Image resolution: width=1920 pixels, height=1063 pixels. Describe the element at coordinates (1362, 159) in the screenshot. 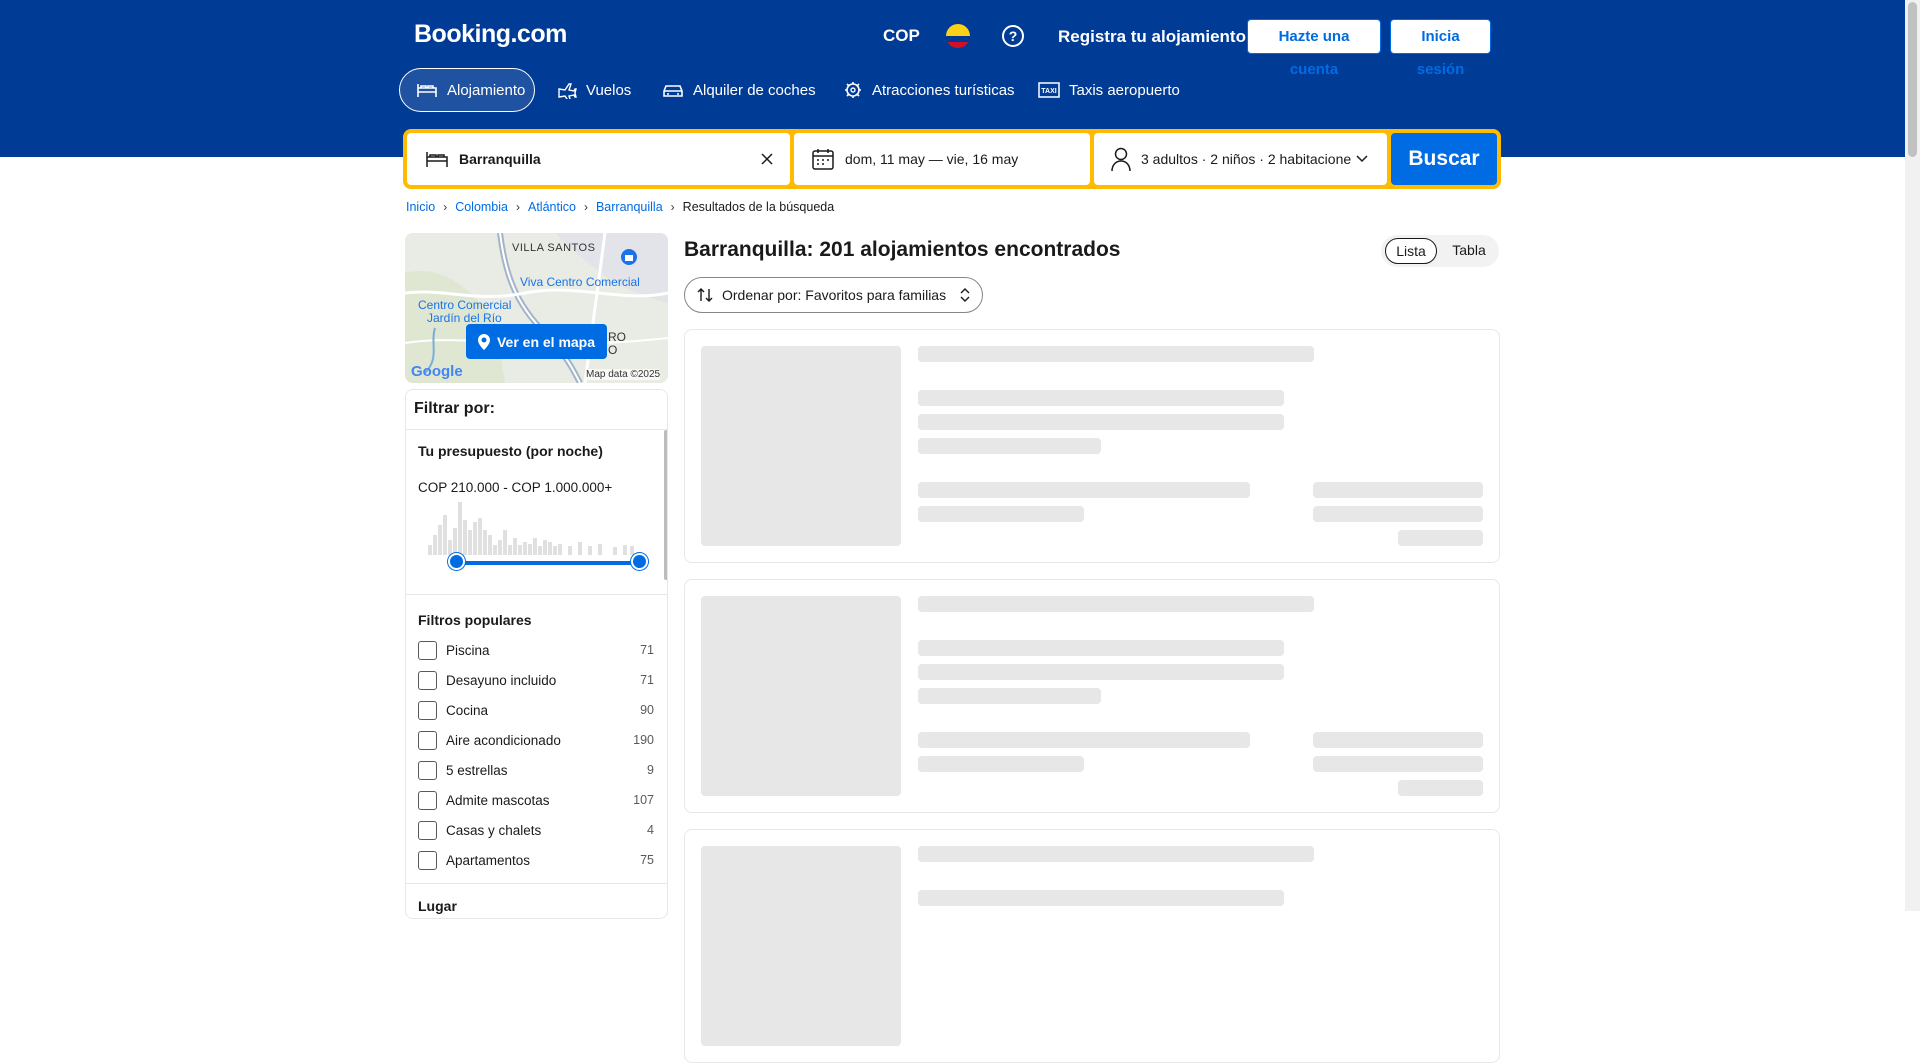

I see `chevron-down-icon` at that location.